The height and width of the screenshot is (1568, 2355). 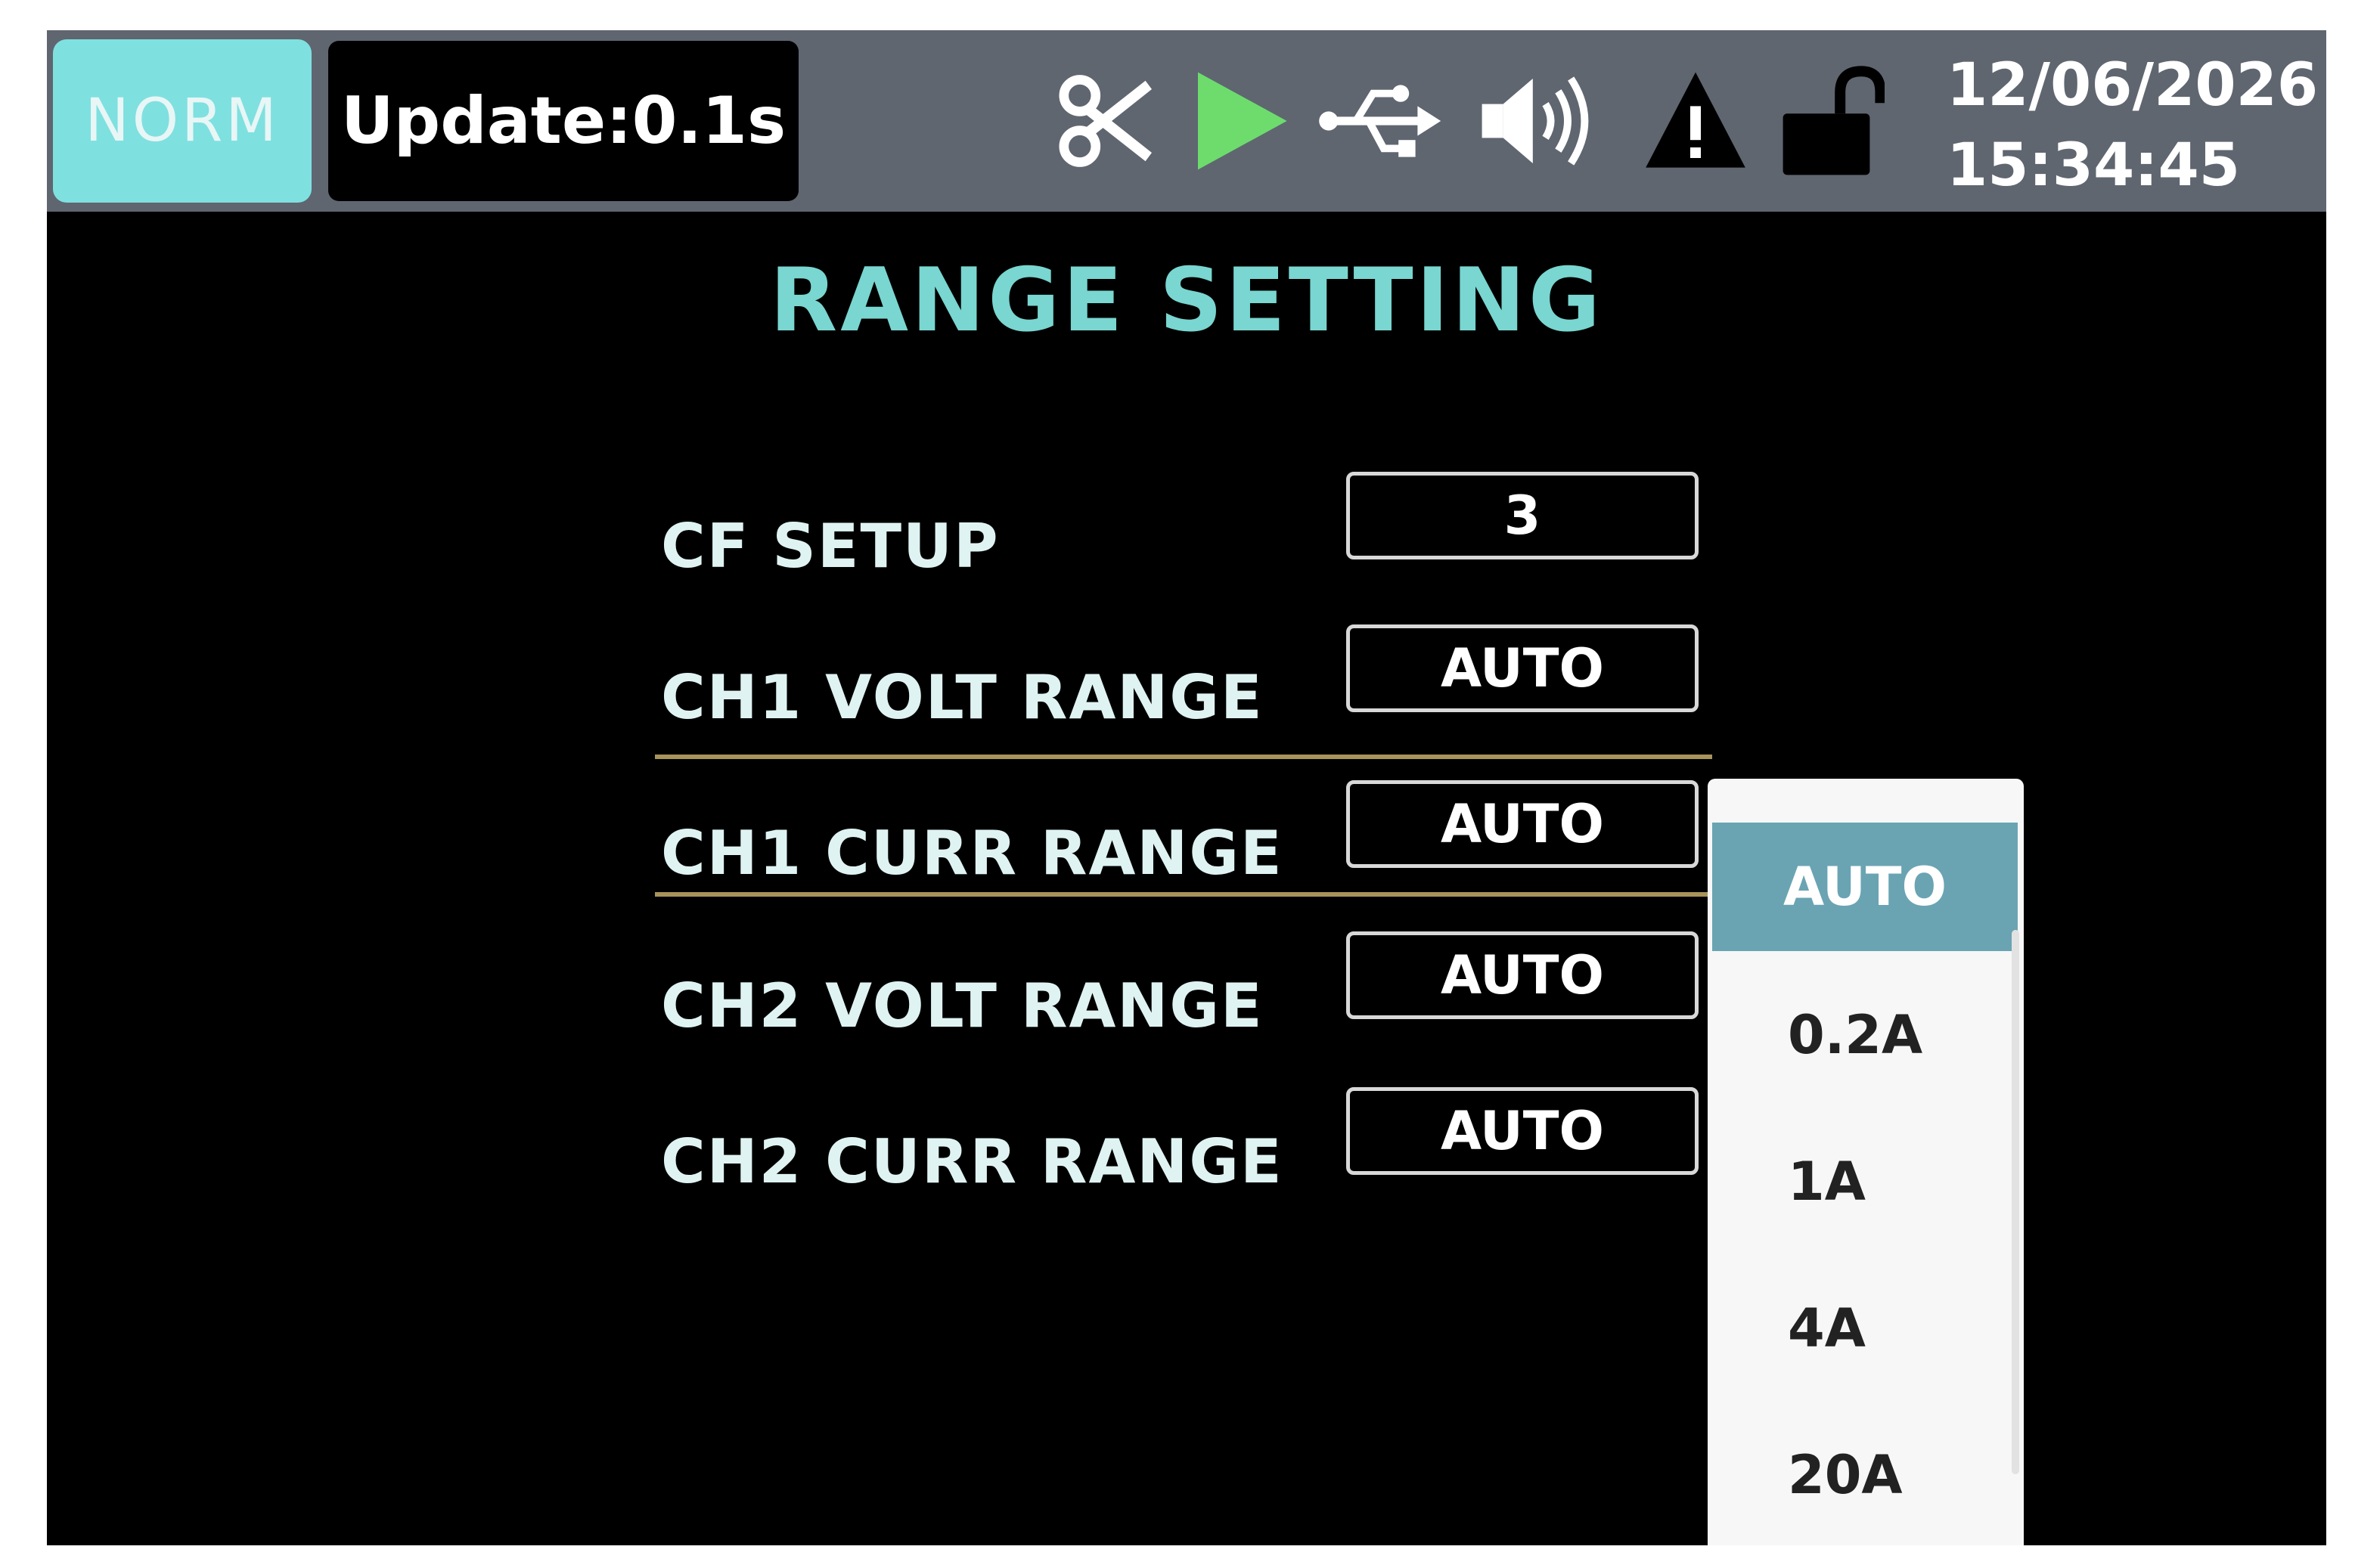 I want to click on status-bar: NORM Update:0.1s 12/06/2026 15:34:45, so click(x=1186, y=121).